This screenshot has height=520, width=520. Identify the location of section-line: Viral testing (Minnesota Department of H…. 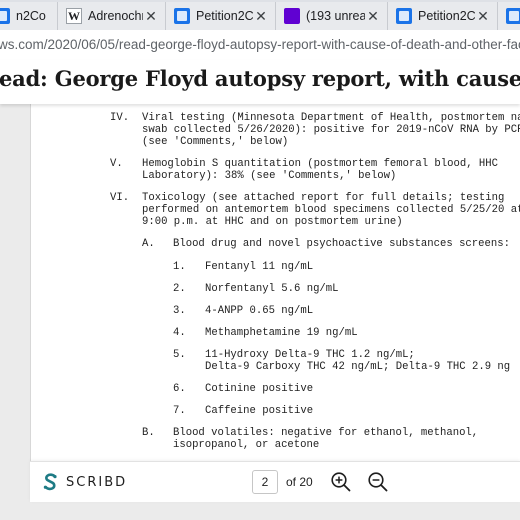
(331, 118).